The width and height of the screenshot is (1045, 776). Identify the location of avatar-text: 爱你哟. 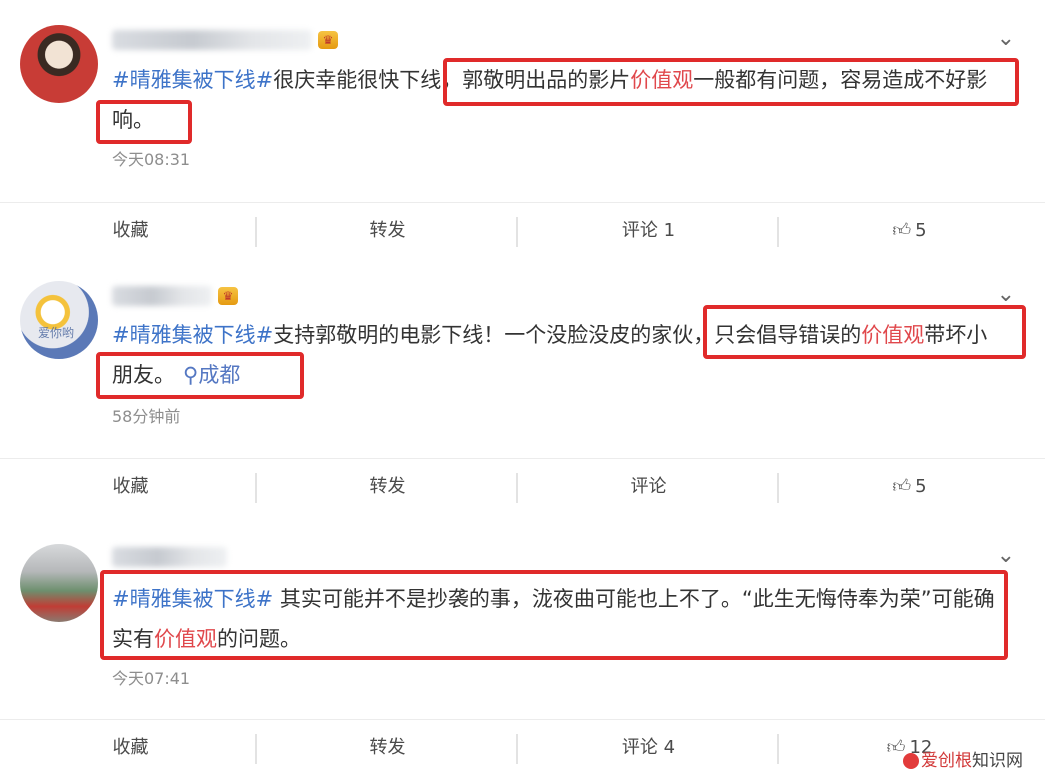
(56, 333).